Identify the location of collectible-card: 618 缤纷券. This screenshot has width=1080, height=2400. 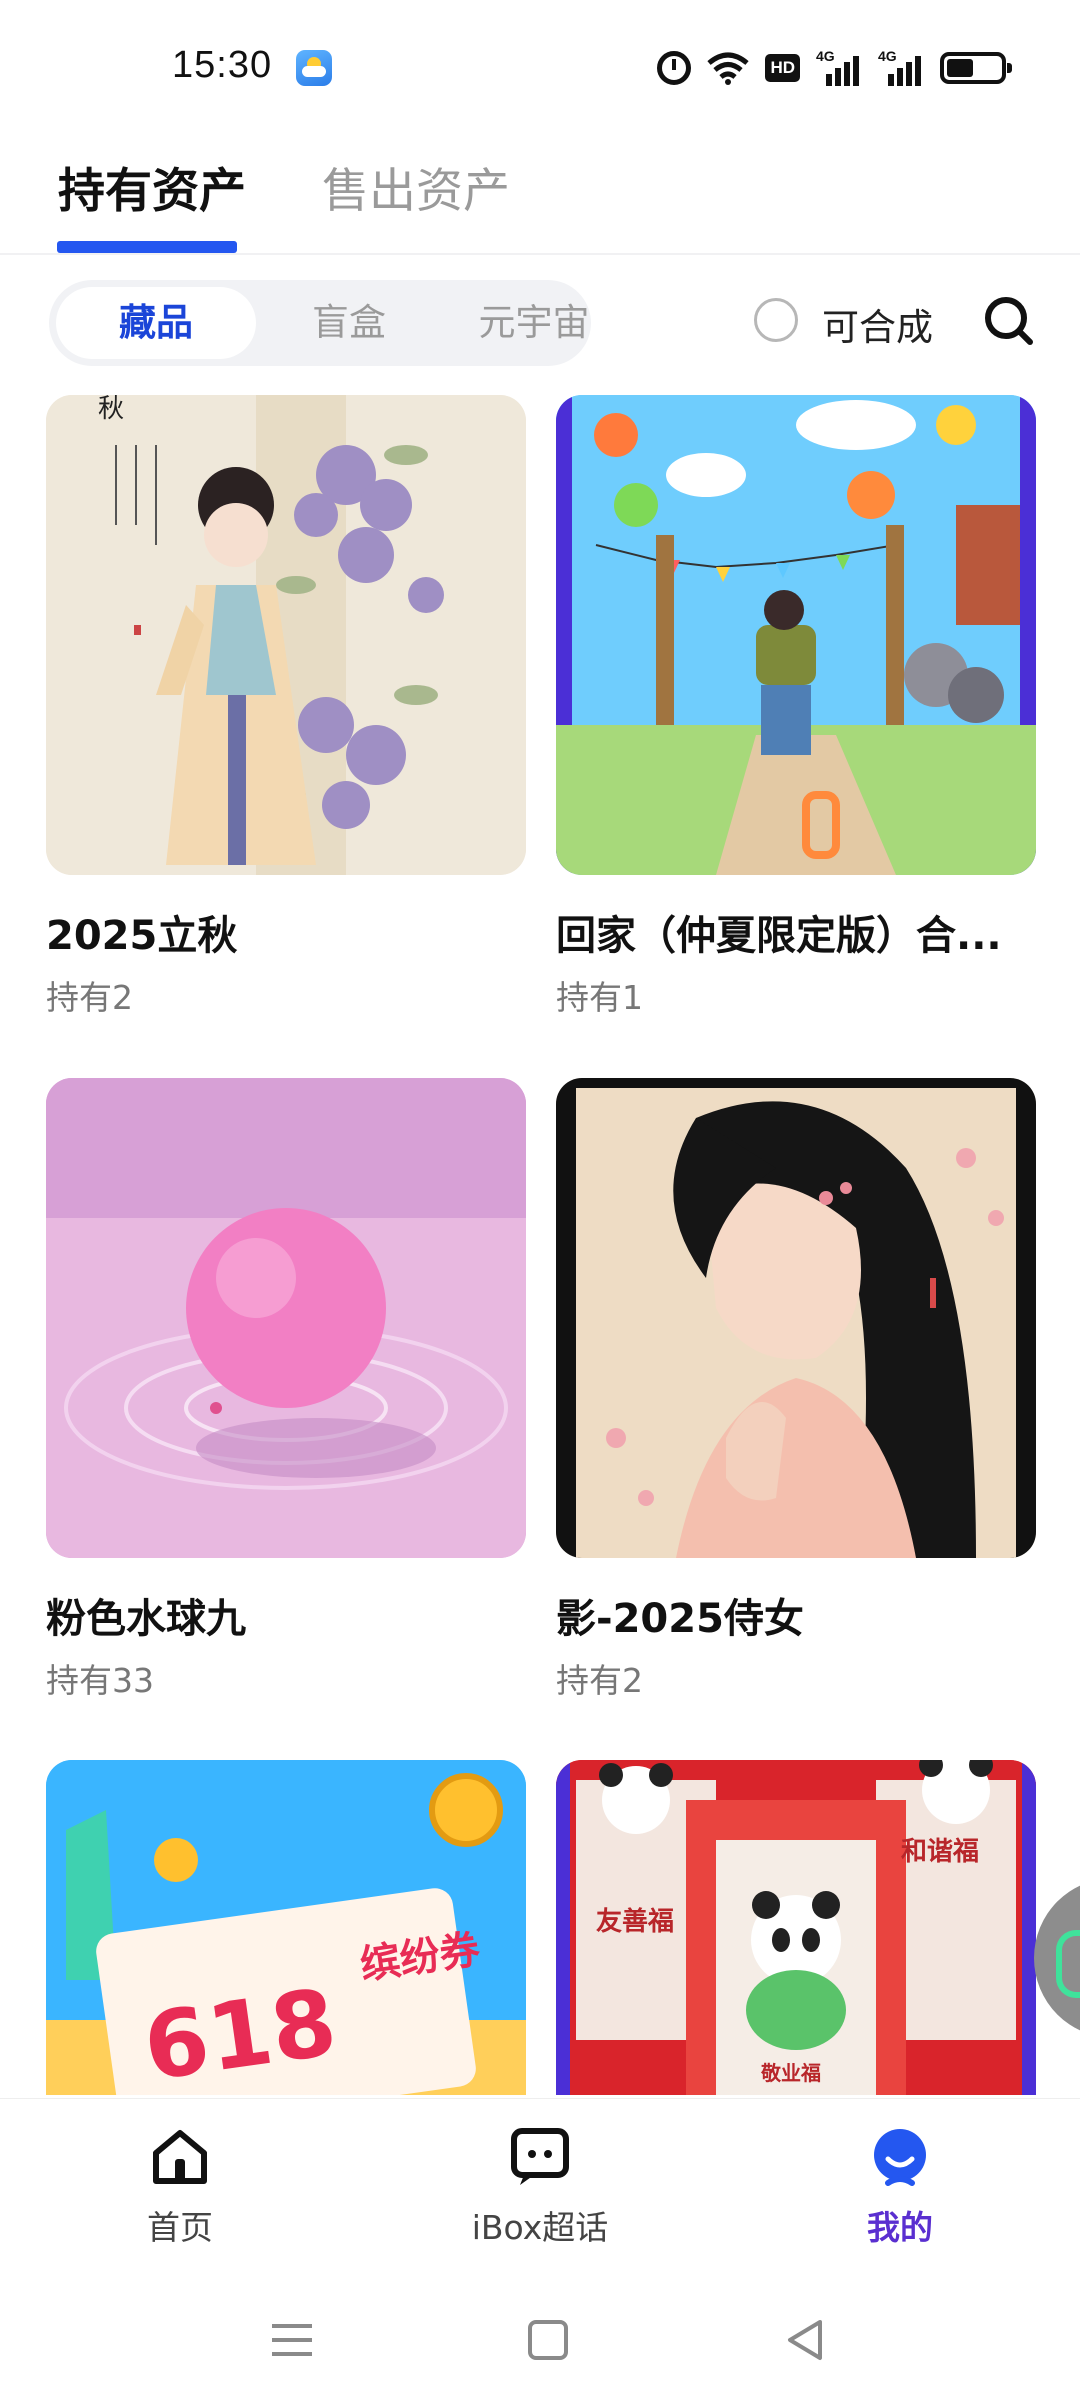
(286, 1927).